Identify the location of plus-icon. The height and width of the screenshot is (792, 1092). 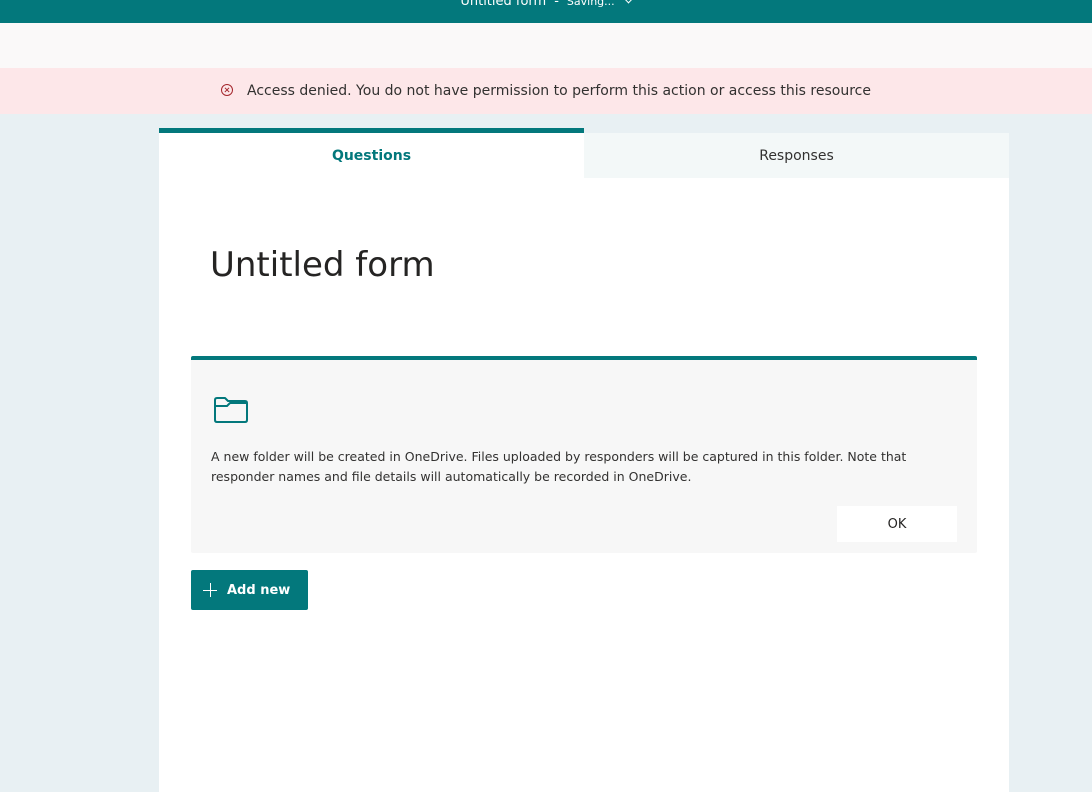
(210, 590).